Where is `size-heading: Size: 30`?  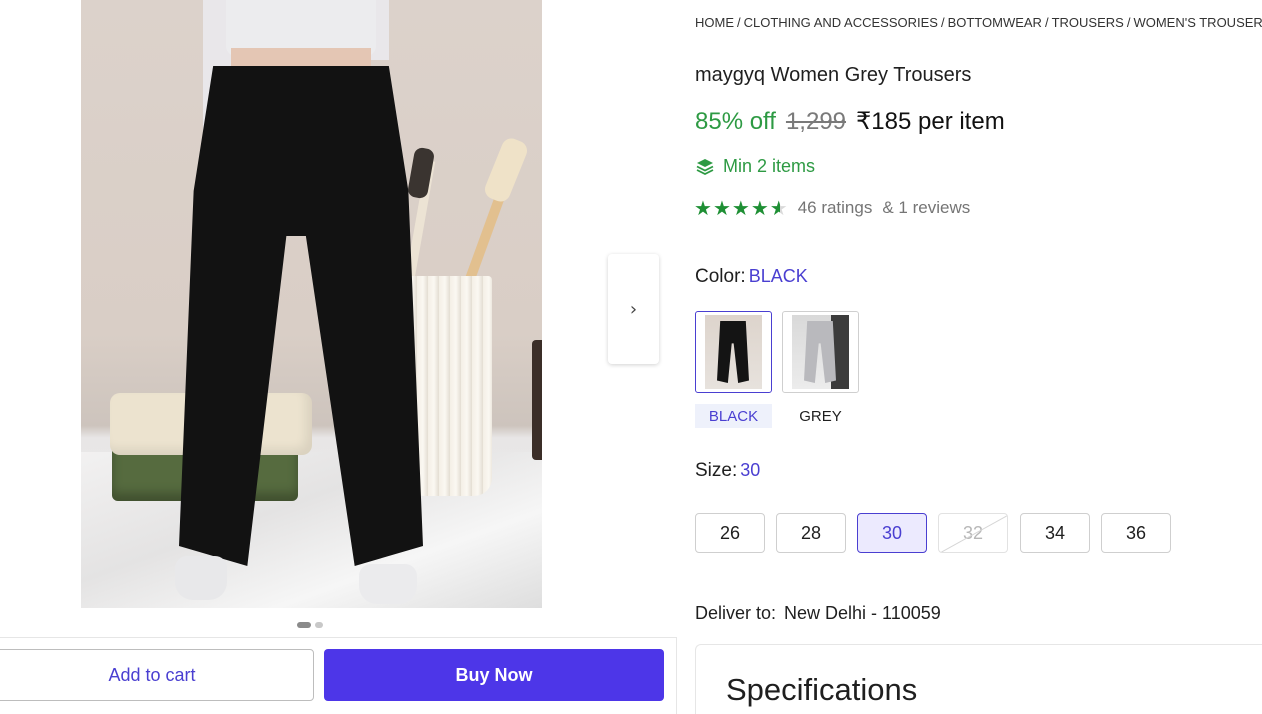
size-heading: Size: 30 is located at coordinates (727, 471).